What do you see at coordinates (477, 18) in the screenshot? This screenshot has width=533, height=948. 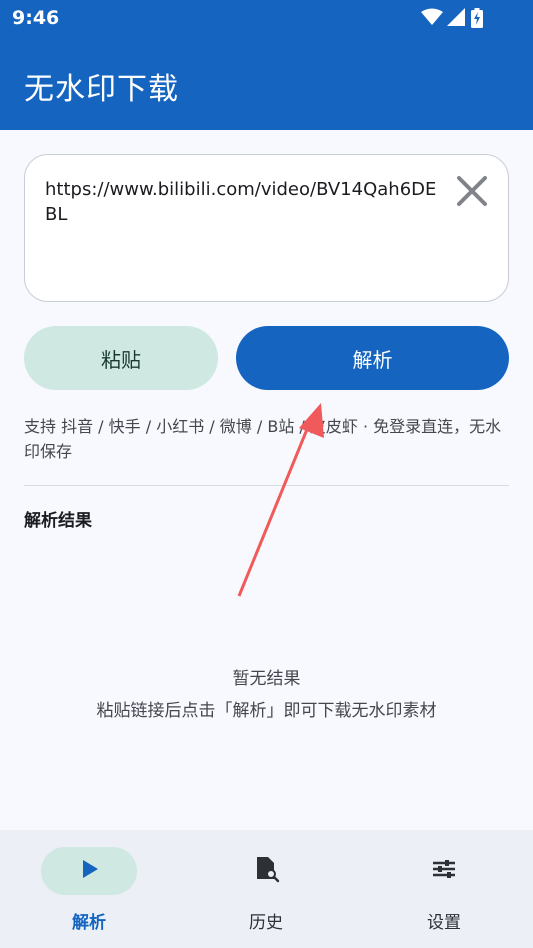 I see `battery-charging-icon` at bounding box center [477, 18].